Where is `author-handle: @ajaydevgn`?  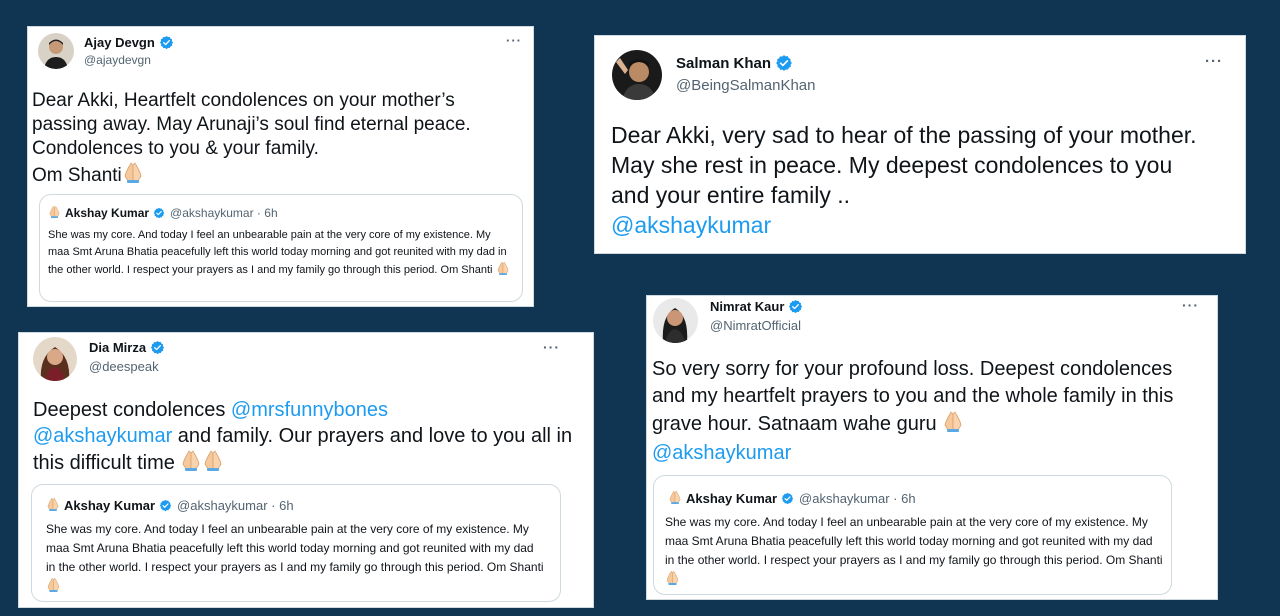 author-handle: @ajaydevgn is located at coordinates (117, 60).